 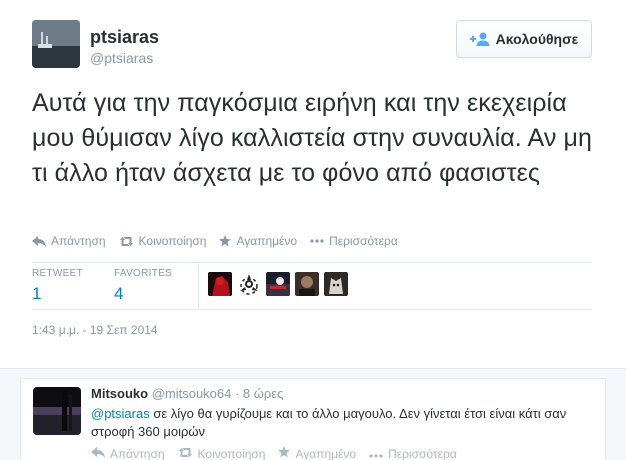 I want to click on favorites-count: 4, so click(x=119, y=293).